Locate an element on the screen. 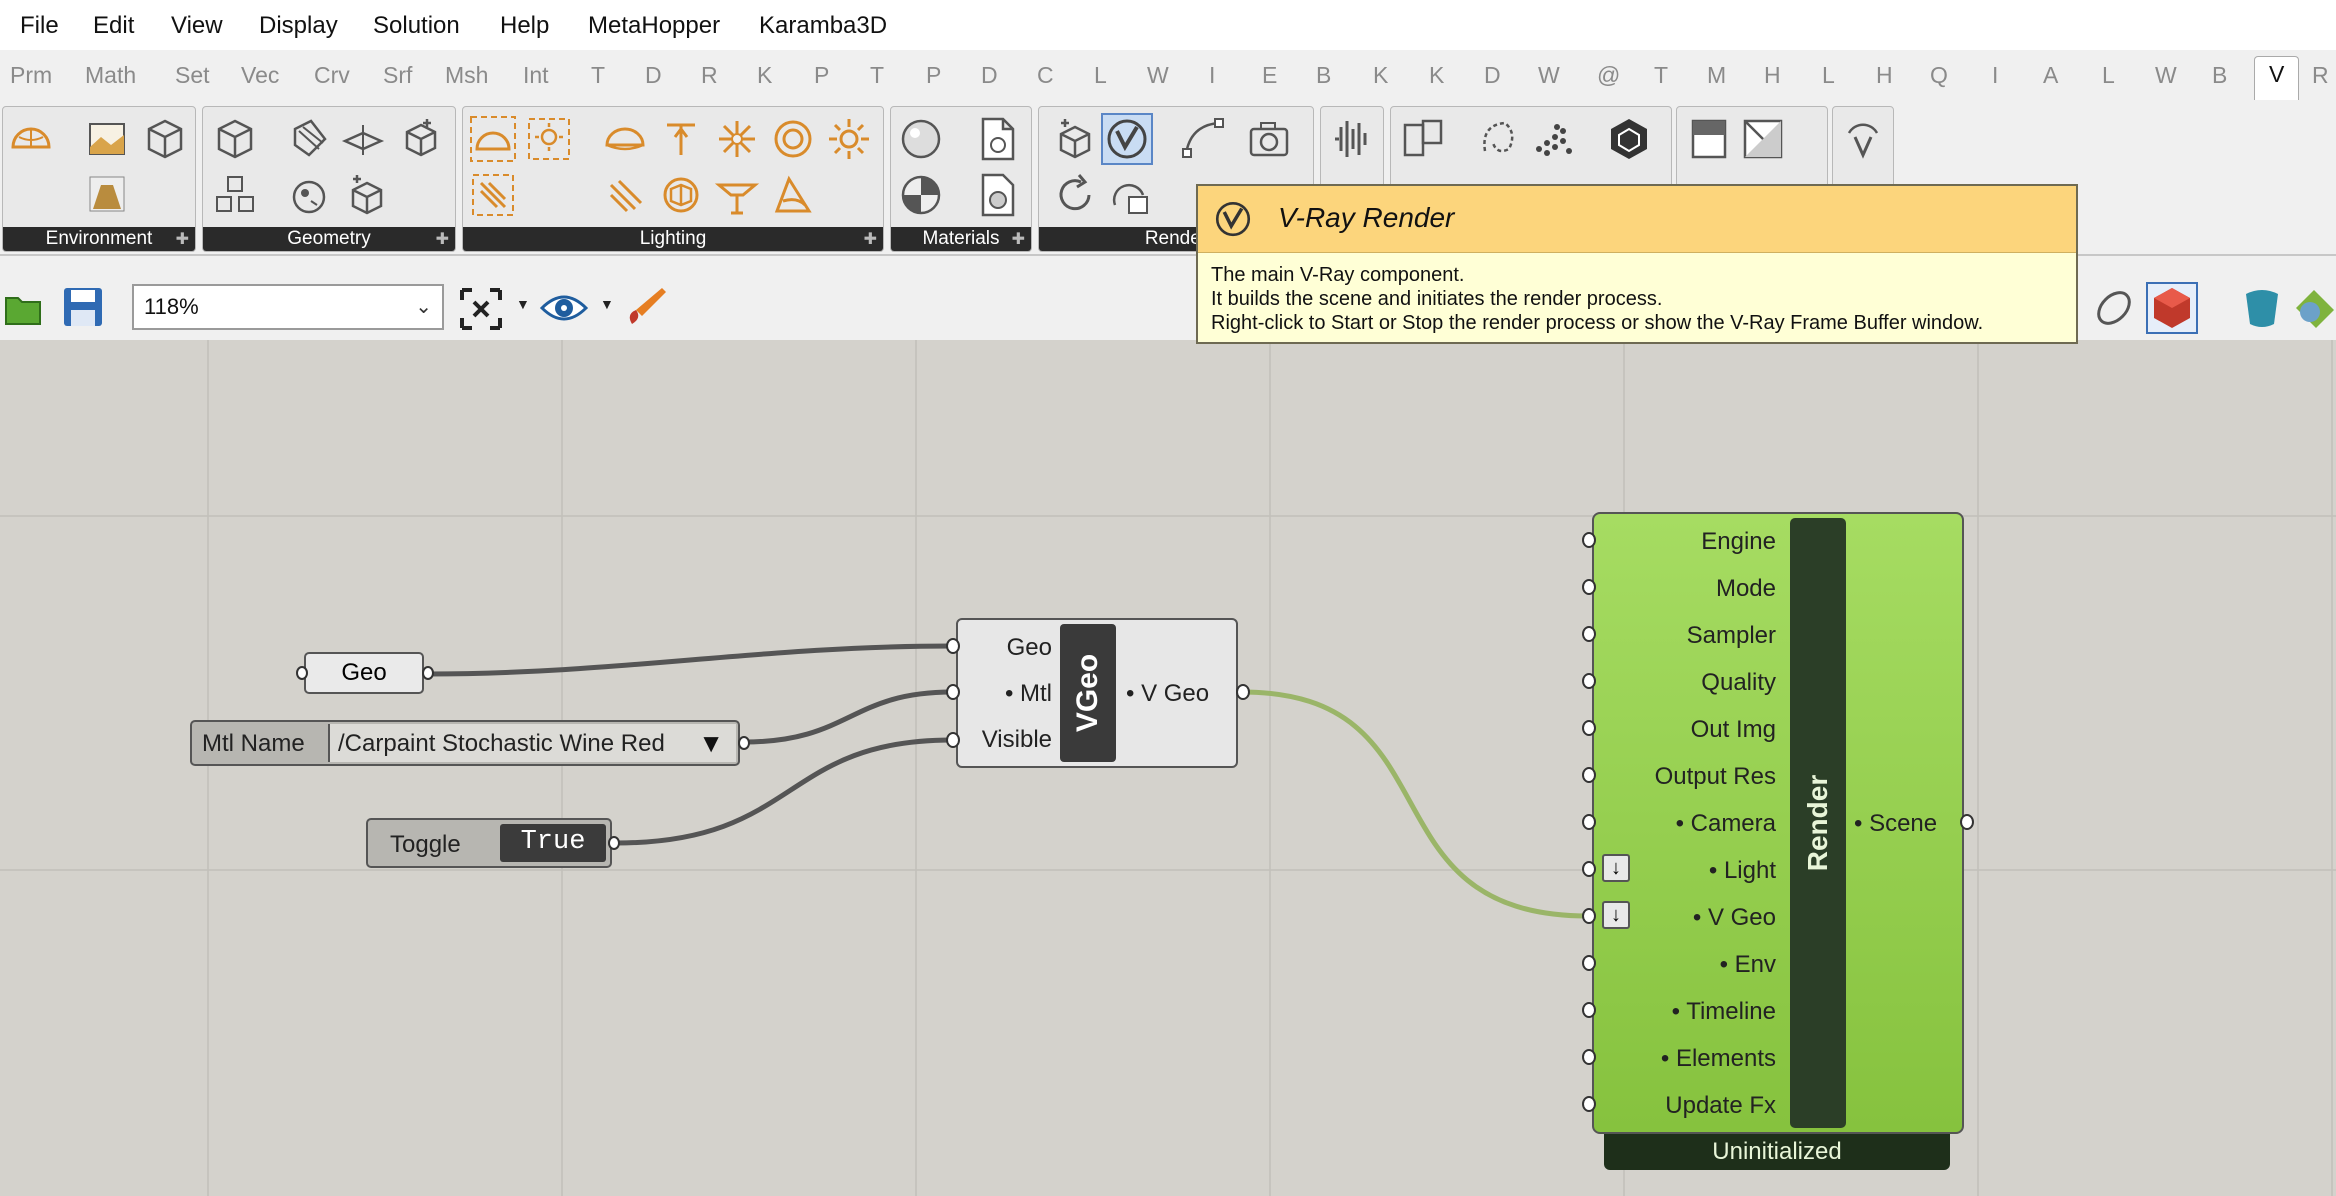 This screenshot has width=2336, height=1196. menu-metahopper: MetaHopper is located at coordinates (654, 26).